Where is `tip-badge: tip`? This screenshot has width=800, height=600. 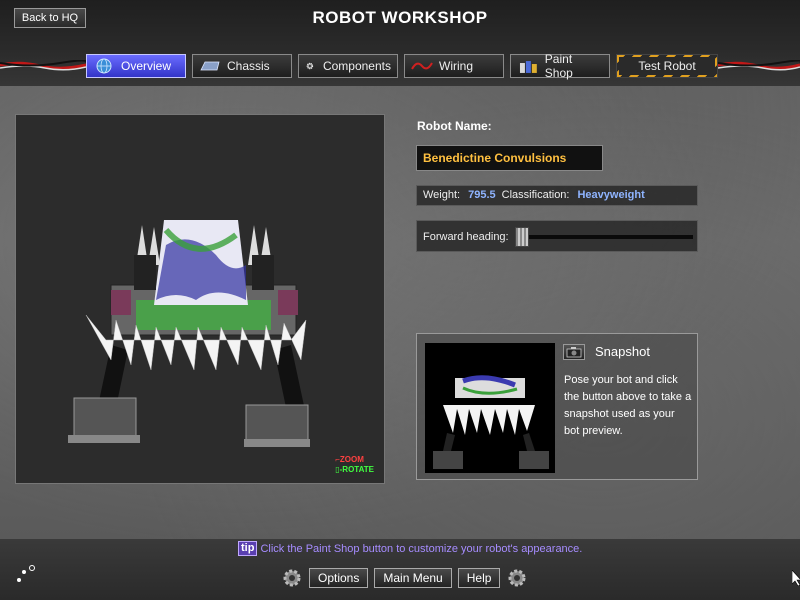 tip-badge: tip is located at coordinates (248, 548).